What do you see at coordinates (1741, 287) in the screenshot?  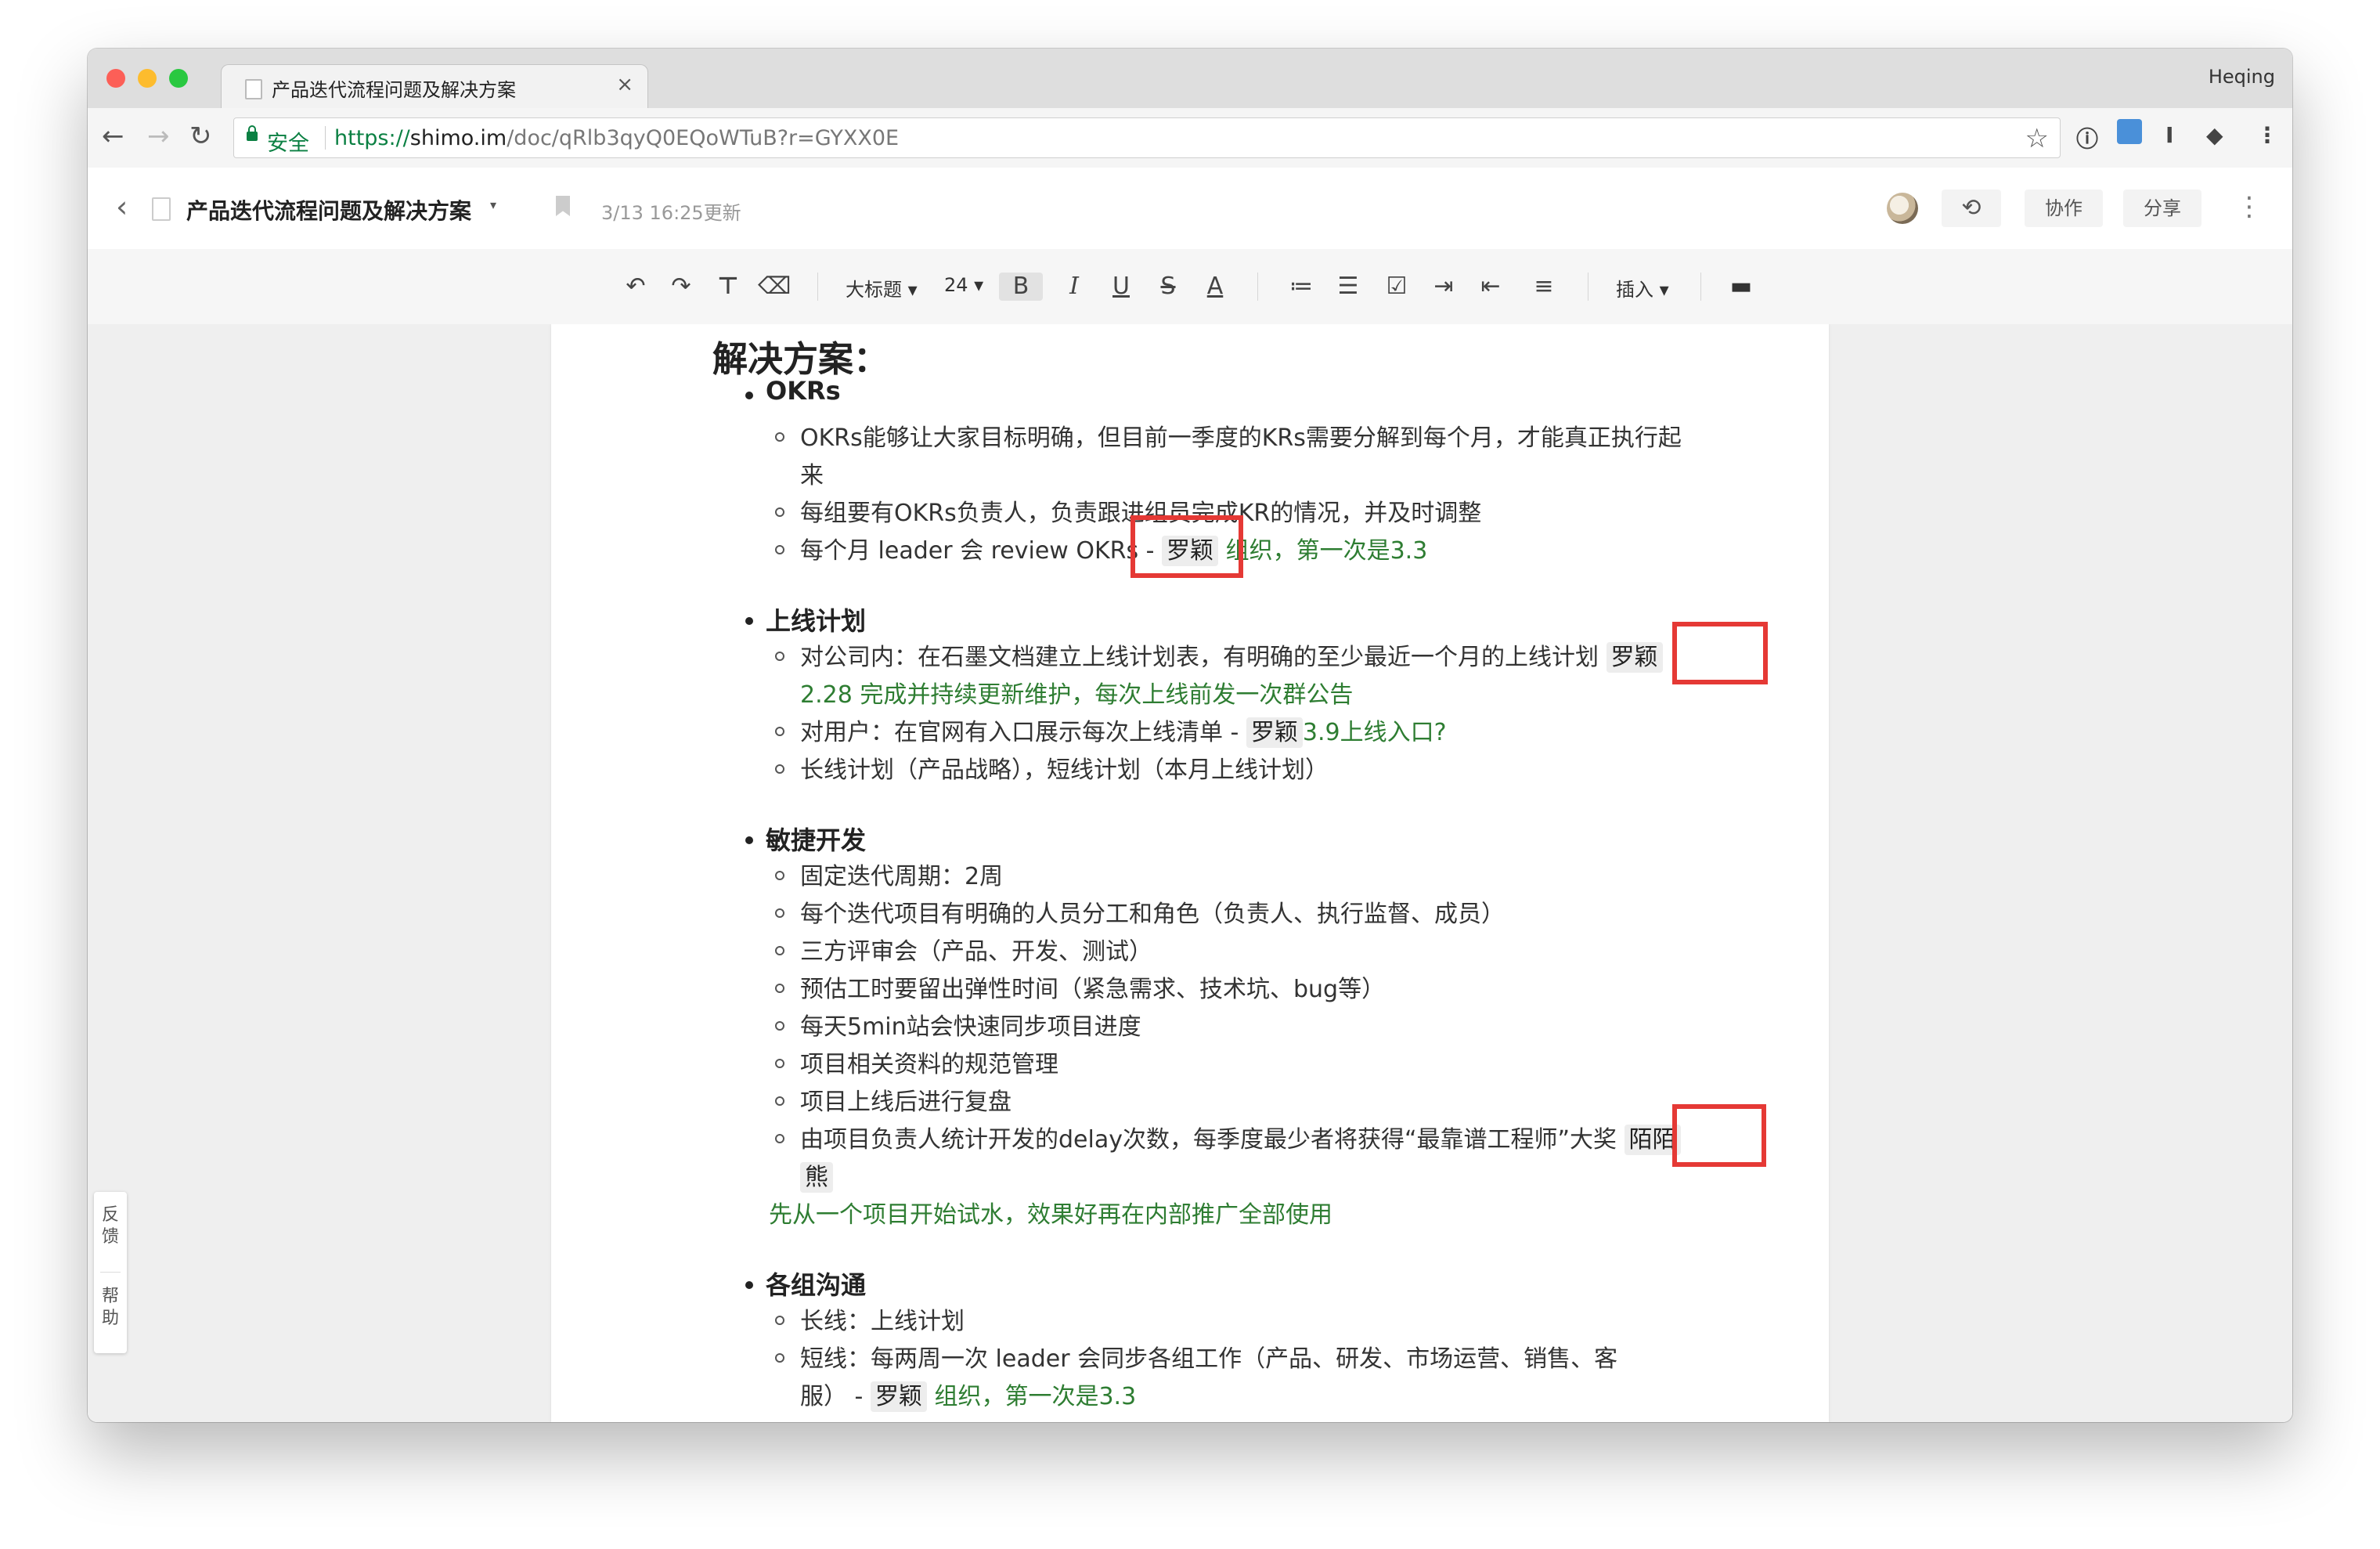 I see `comment-icon: ▬` at bounding box center [1741, 287].